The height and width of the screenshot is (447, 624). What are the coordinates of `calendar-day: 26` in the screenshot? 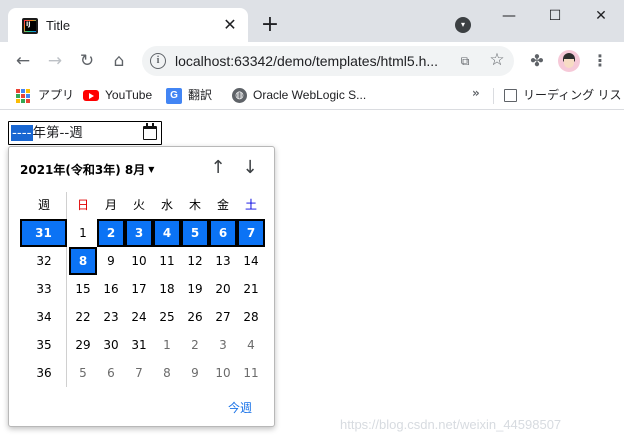 It's located at (195, 317).